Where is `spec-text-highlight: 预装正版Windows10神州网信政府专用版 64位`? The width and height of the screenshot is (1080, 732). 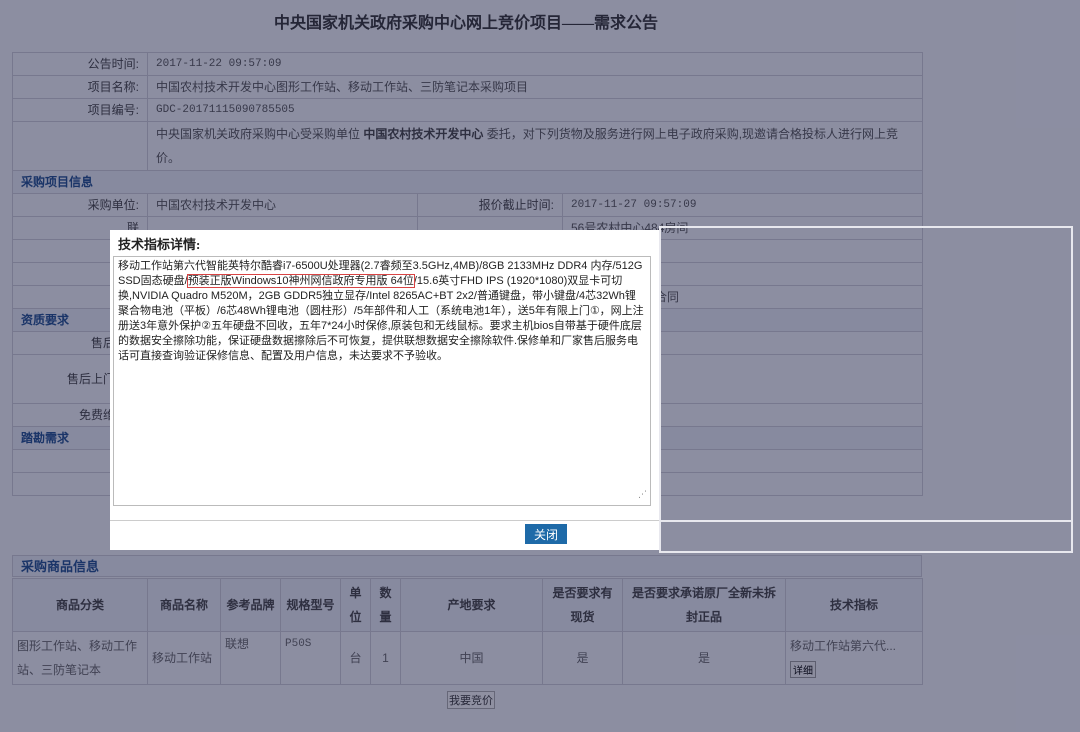 spec-text-highlight: 预装正版Windows10神州网信政府专用版 64位 is located at coordinates (300, 281).